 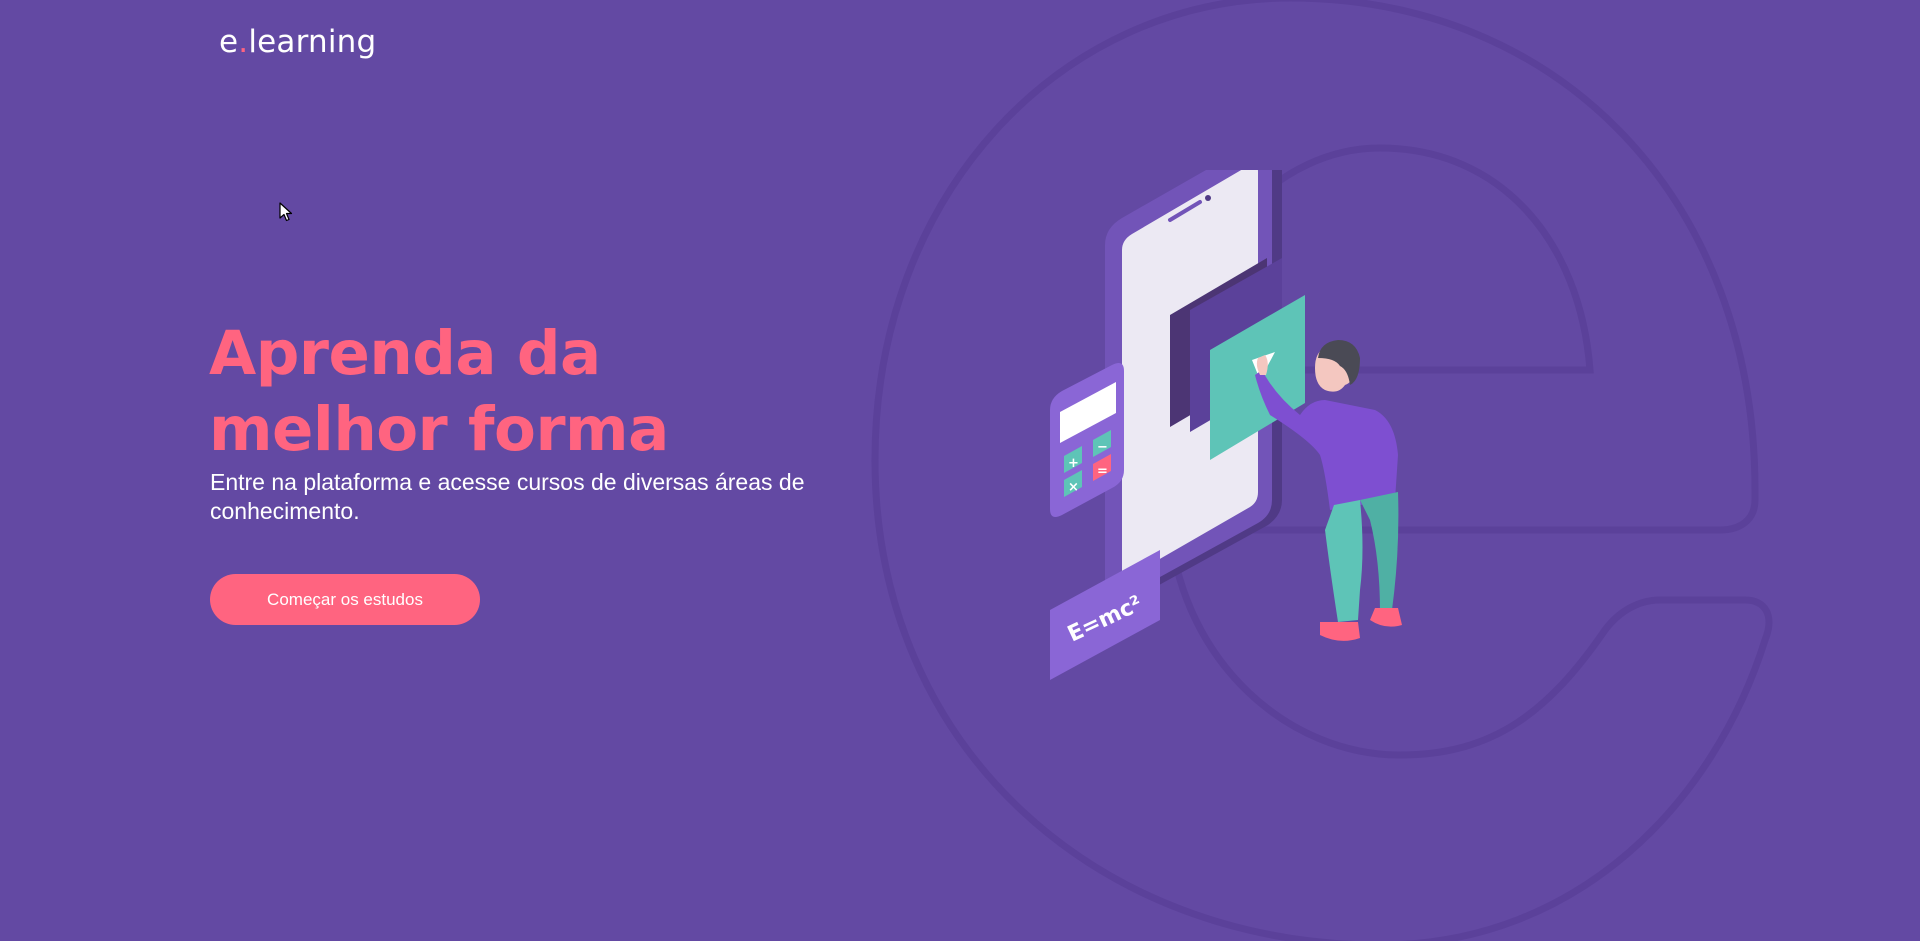 What do you see at coordinates (1102, 471) in the screenshot?
I see `calc-key-equals: =` at bounding box center [1102, 471].